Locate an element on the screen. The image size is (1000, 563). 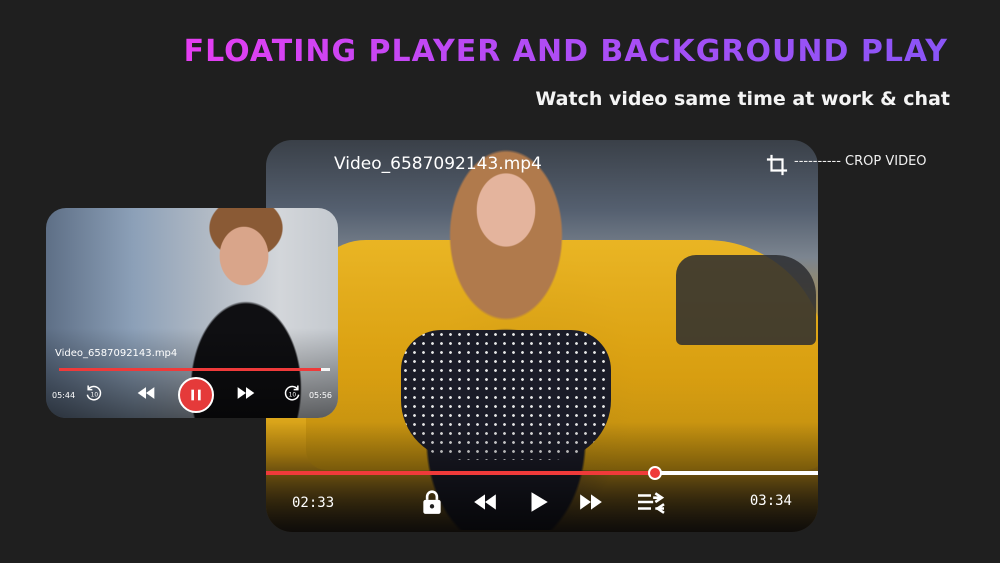
seek-bar-progress is located at coordinates (461, 473).